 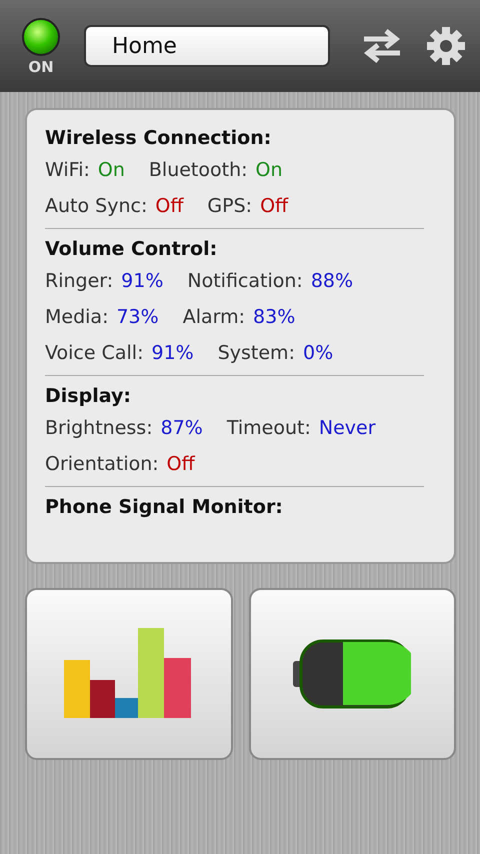 What do you see at coordinates (256, 353) in the screenshot?
I see `setting-label: System:` at bounding box center [256, 353].